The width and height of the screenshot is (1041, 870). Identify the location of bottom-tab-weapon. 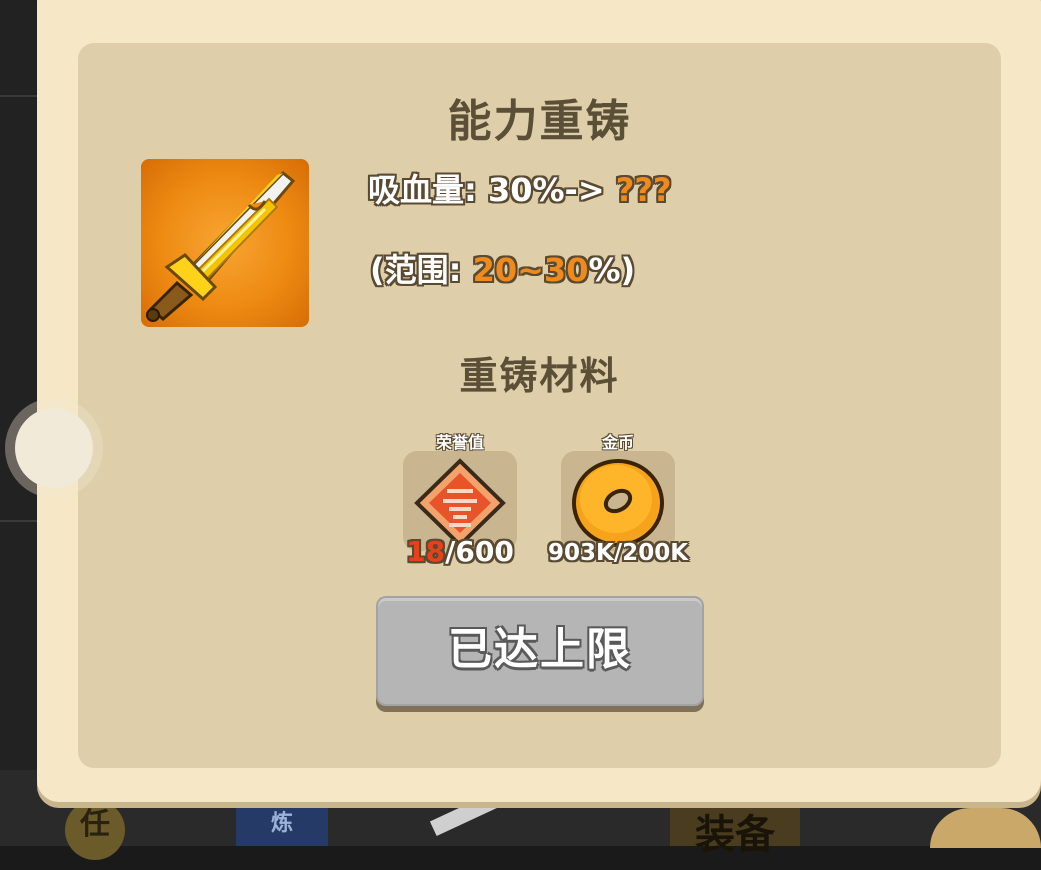
(465, 818).